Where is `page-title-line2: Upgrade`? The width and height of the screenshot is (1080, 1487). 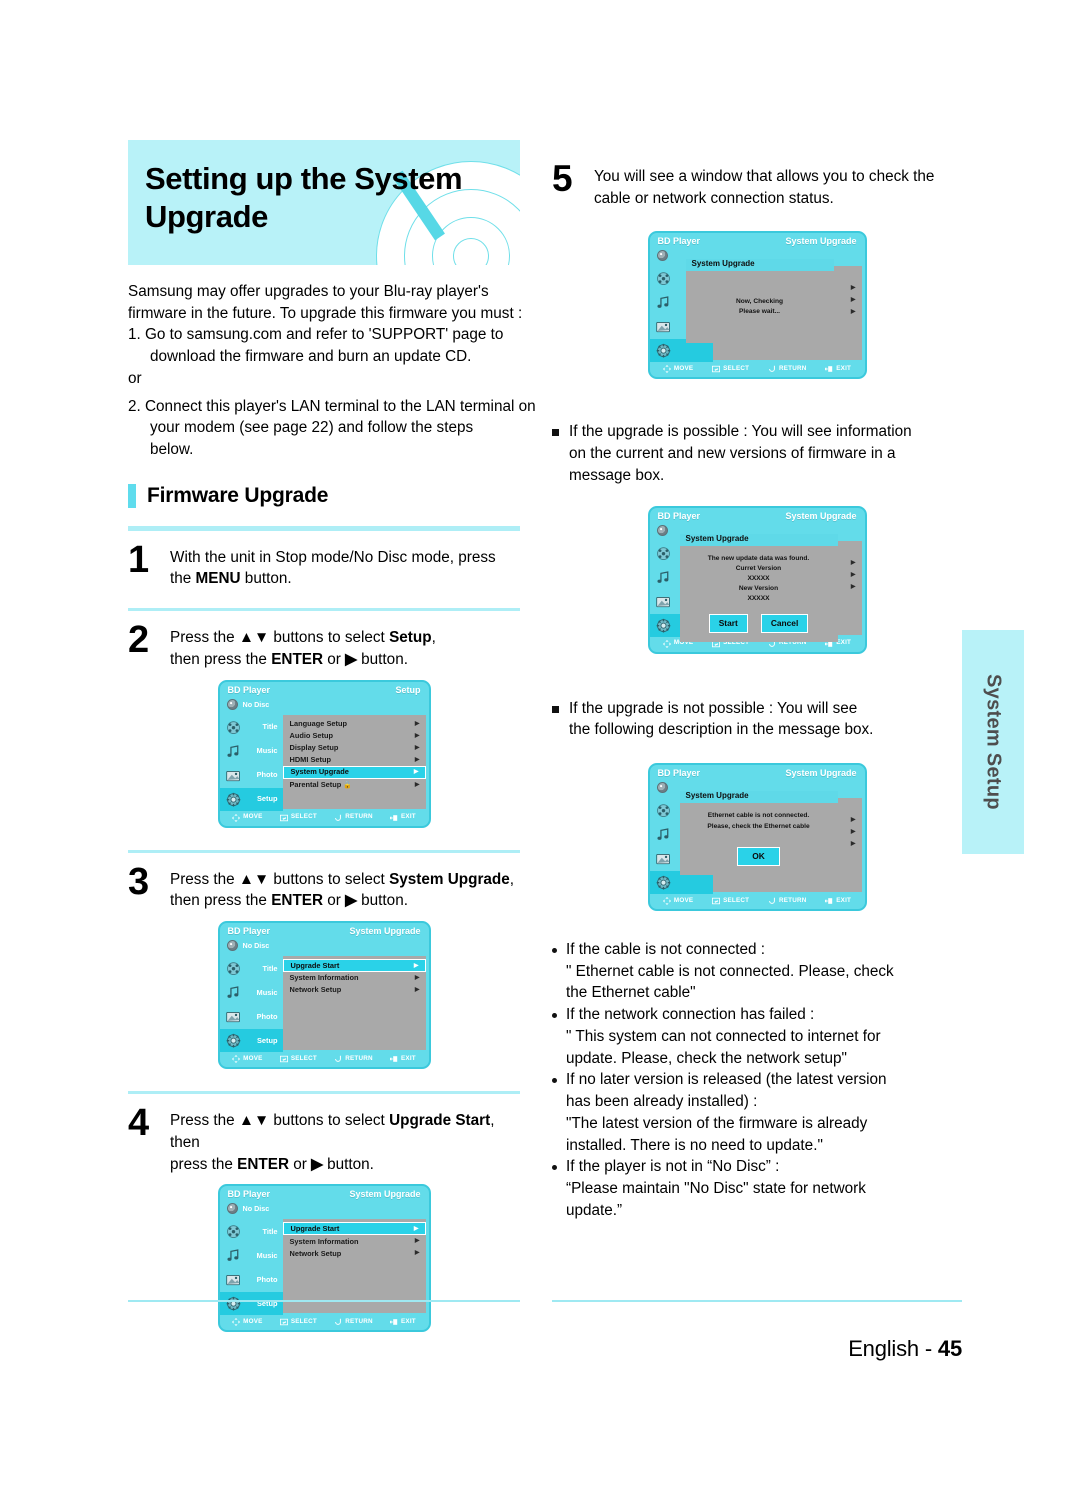
page-title-line2: Upgrade is located at coordinates (206, 216).